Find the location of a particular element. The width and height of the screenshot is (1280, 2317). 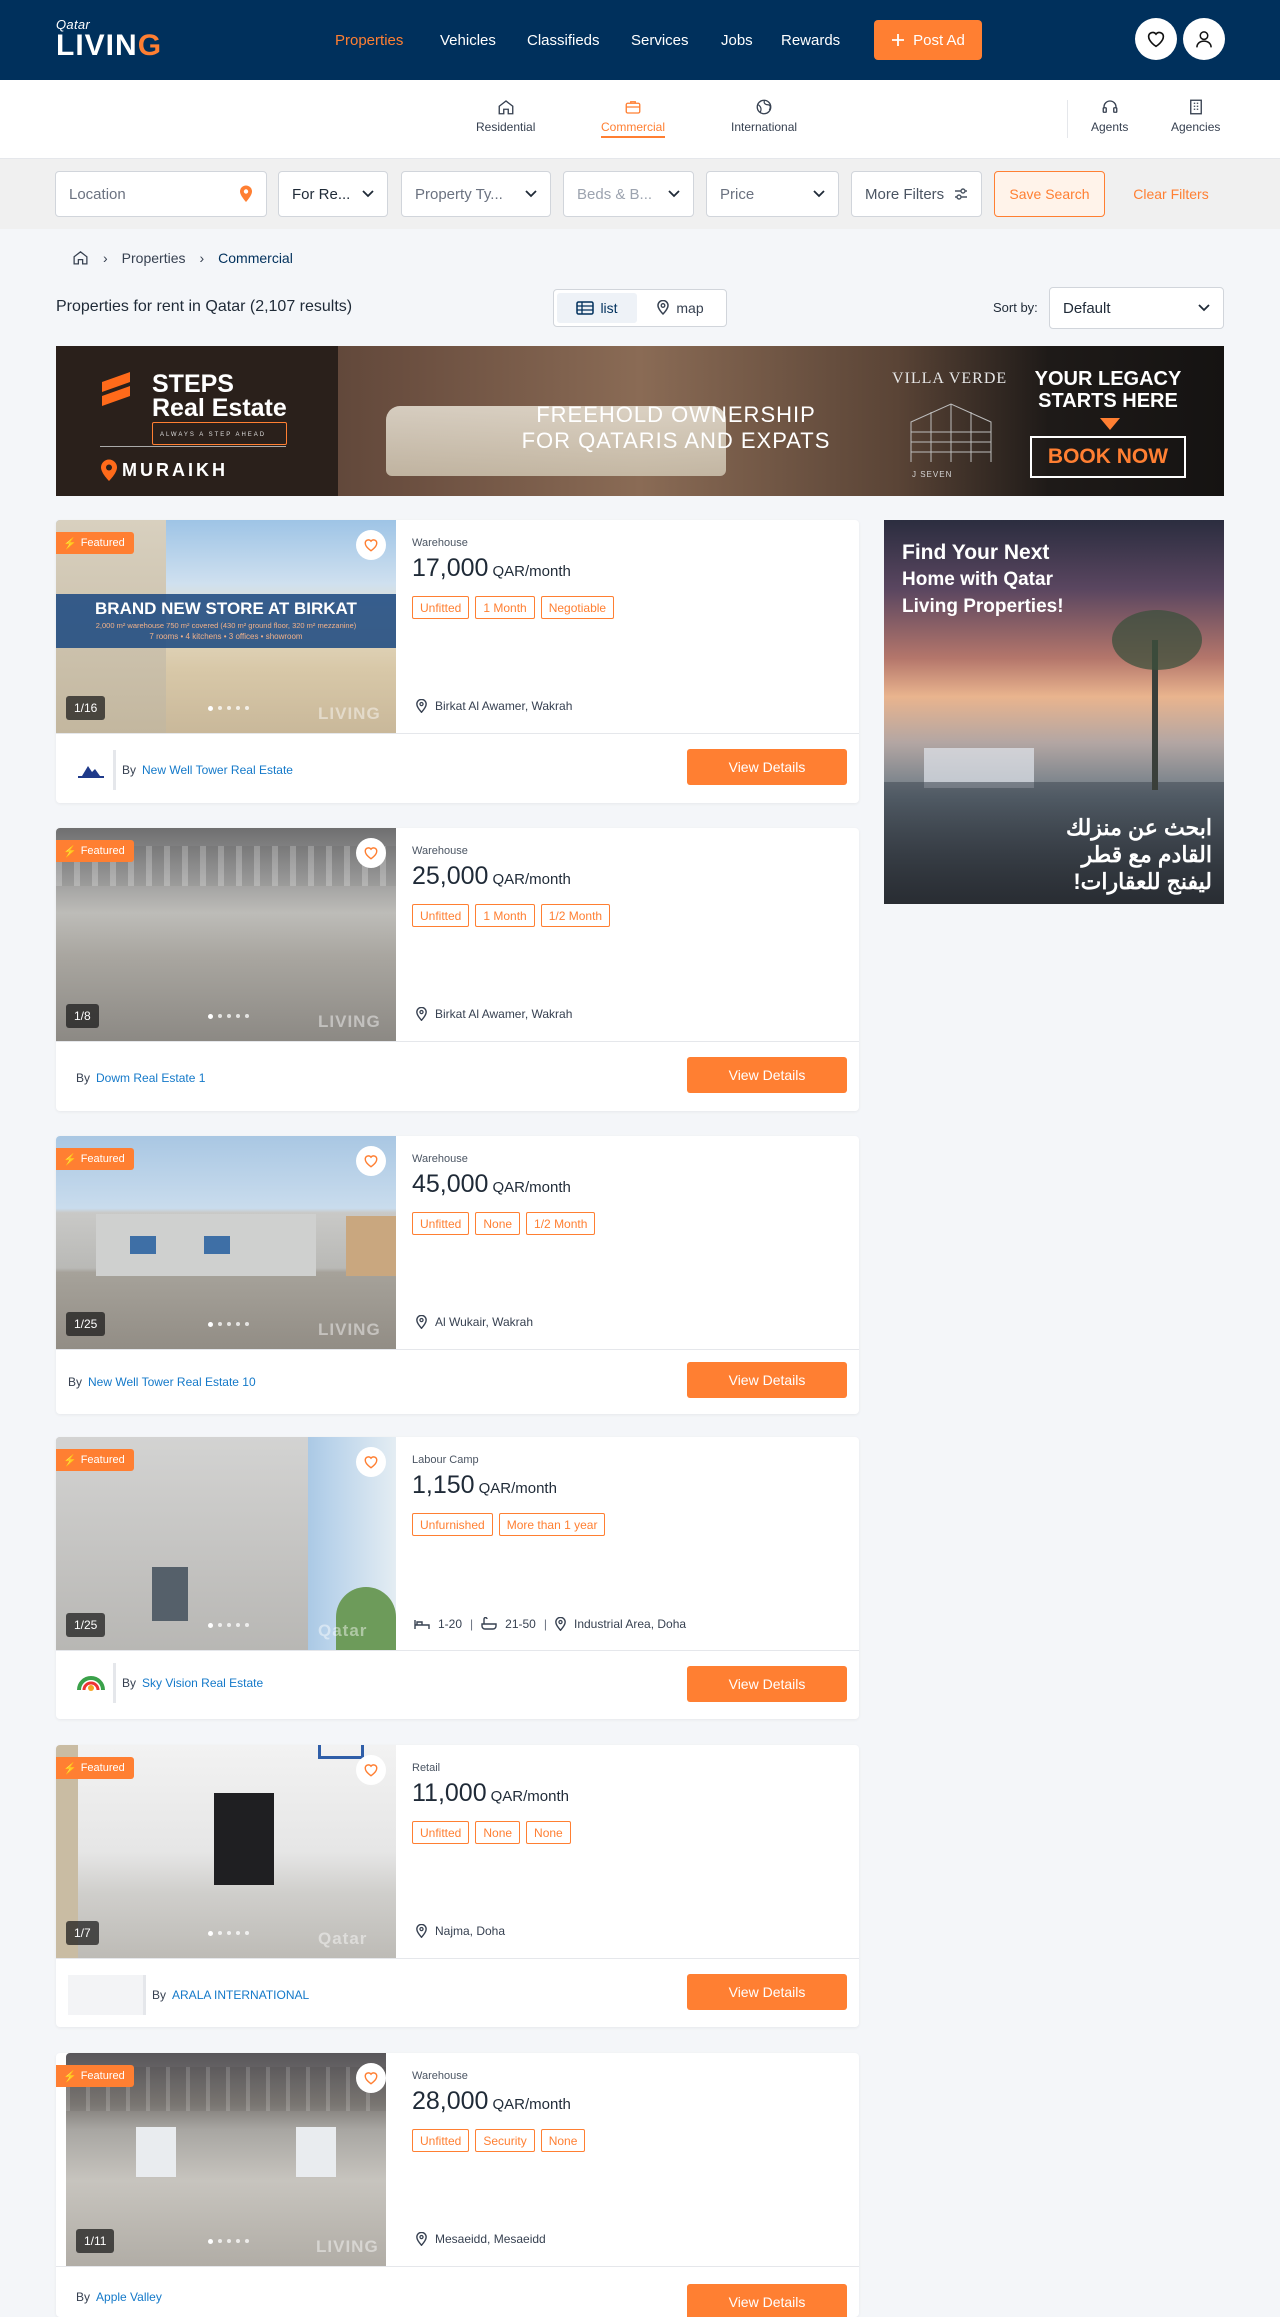

banner-headline-1: FREEHOLD OWNERSHIP is located at coordinates (676, 414).